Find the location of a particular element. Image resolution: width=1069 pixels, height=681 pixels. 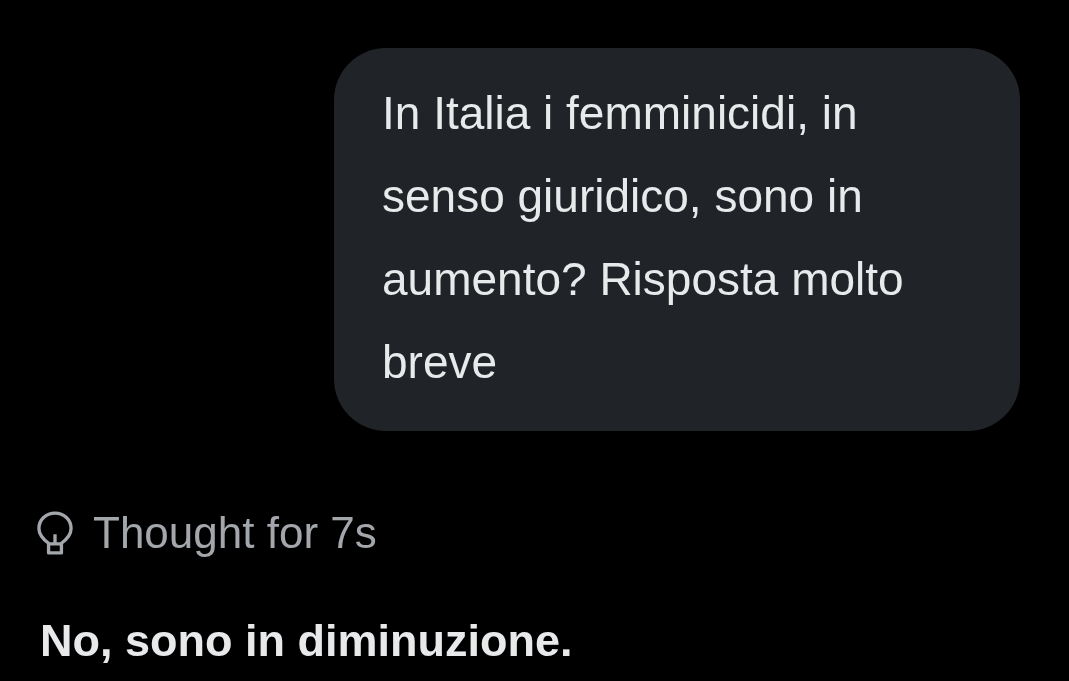

lightbulb-icon is located at coordinates (55, 533).